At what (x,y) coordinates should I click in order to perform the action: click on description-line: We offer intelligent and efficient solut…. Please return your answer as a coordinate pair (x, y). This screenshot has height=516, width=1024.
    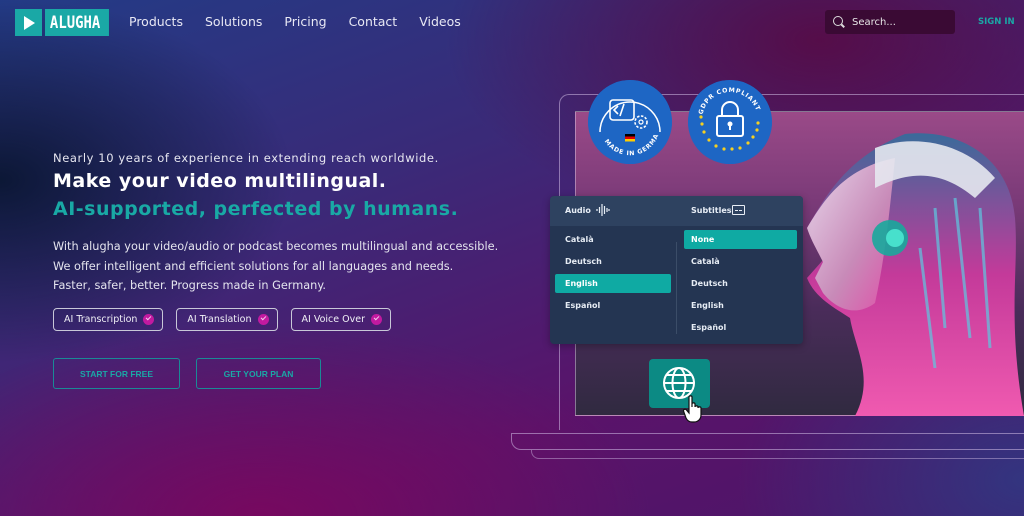
    Looking at the image, I should click on (253, 266).